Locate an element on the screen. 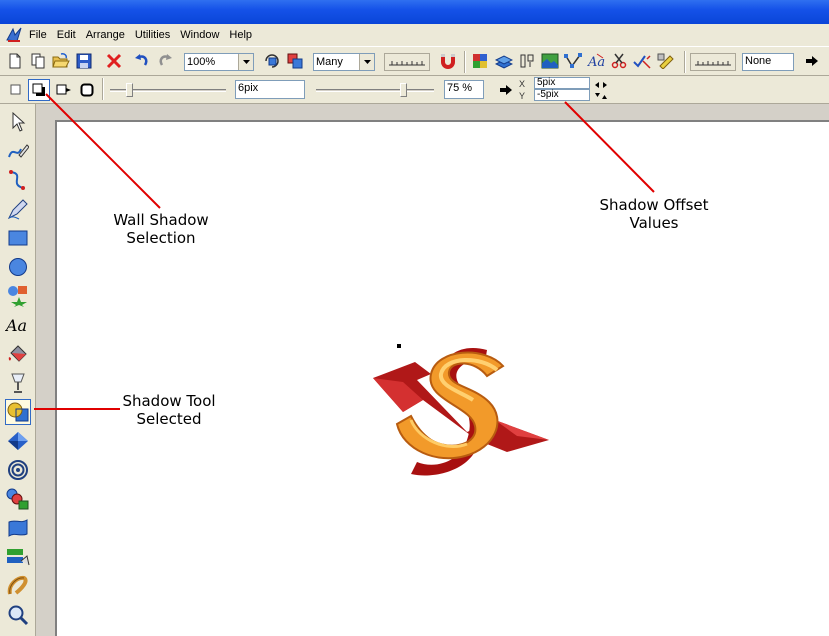  floor-shadow-icon is located at coordinates (64, 90).